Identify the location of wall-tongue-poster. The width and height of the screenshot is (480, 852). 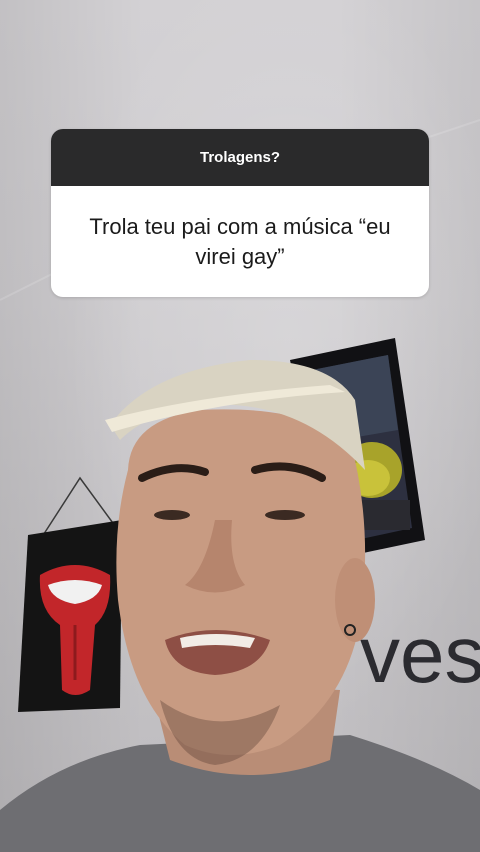
(70, 594).